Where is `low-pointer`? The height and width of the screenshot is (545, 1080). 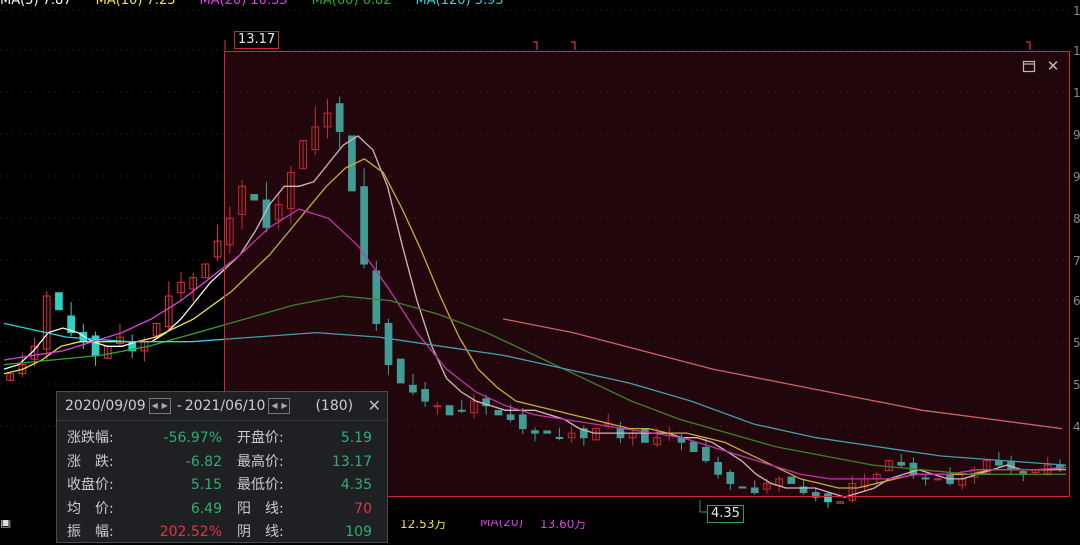 low-pointer is located at coordinates (703, 506).